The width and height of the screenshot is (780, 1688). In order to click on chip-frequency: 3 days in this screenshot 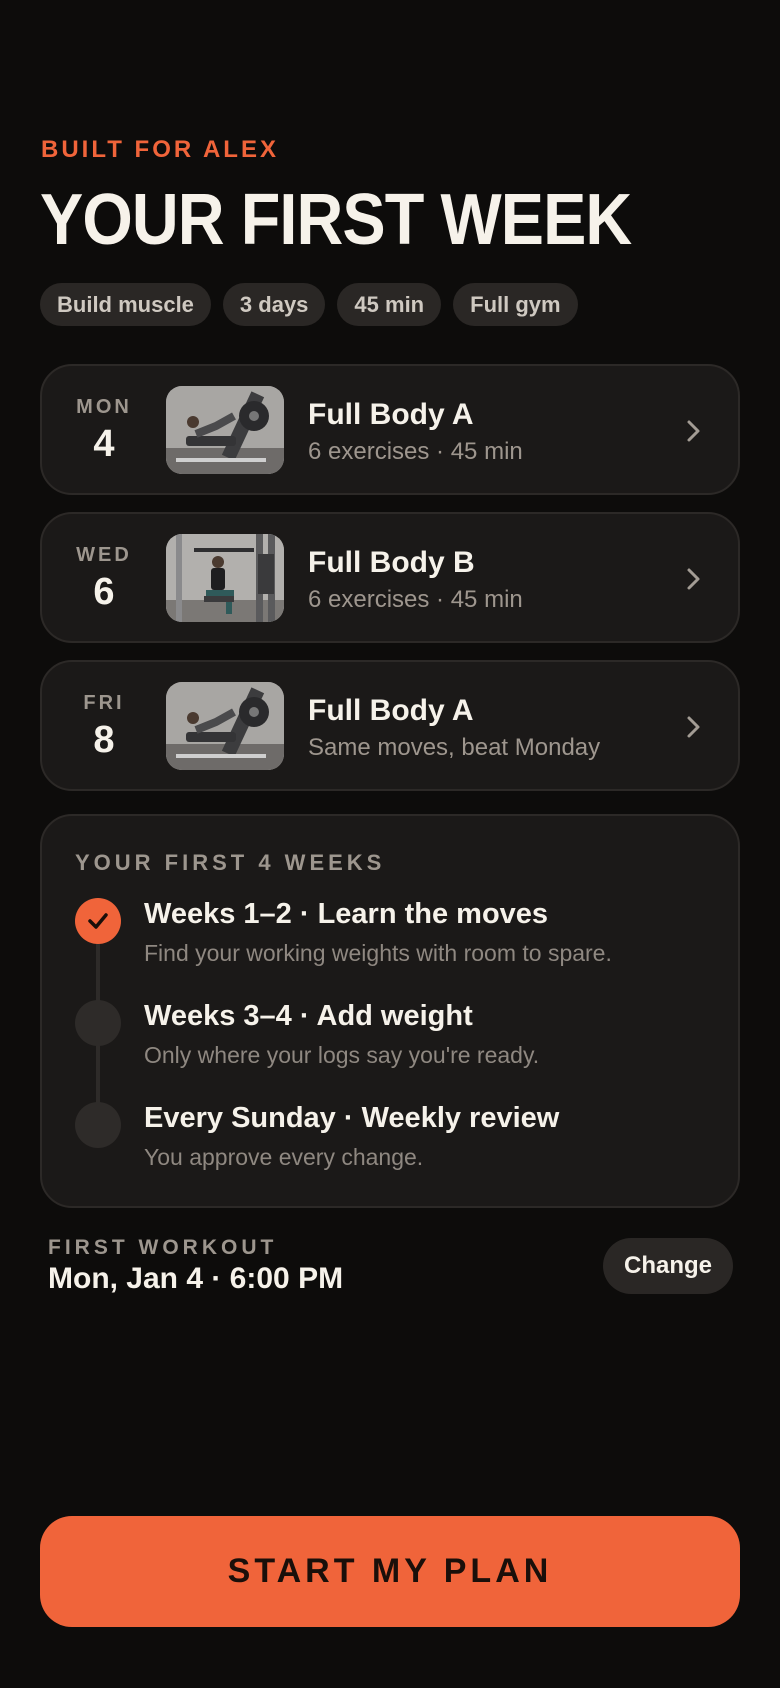, I will do `click(274, 304)`.